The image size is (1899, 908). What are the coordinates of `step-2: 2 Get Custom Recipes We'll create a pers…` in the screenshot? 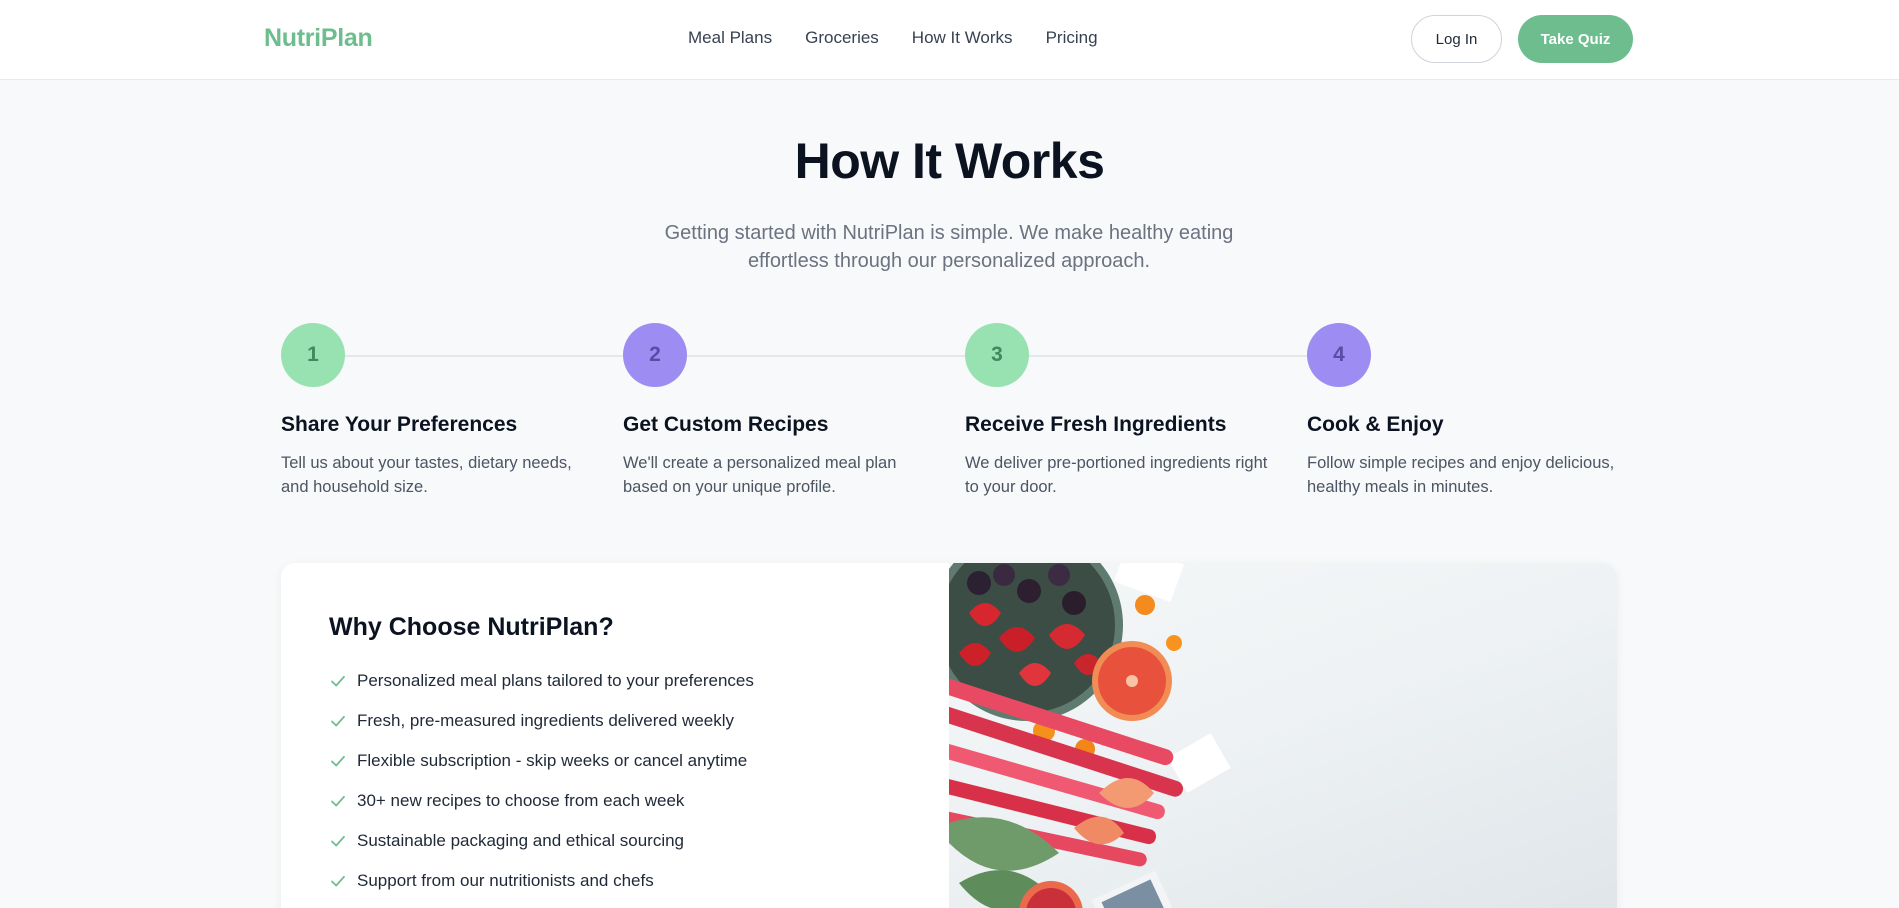 It's located at (783, 411).